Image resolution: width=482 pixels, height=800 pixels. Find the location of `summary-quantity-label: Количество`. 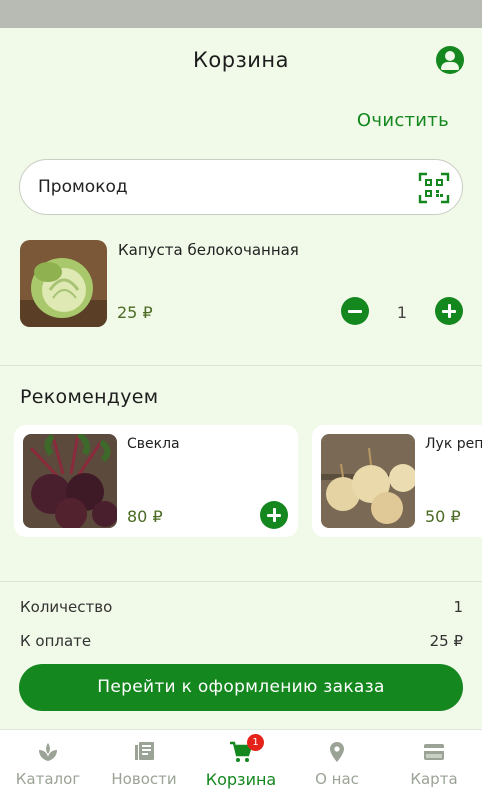

summary-quantity-label: Количество is located at coordinates (66, 607).